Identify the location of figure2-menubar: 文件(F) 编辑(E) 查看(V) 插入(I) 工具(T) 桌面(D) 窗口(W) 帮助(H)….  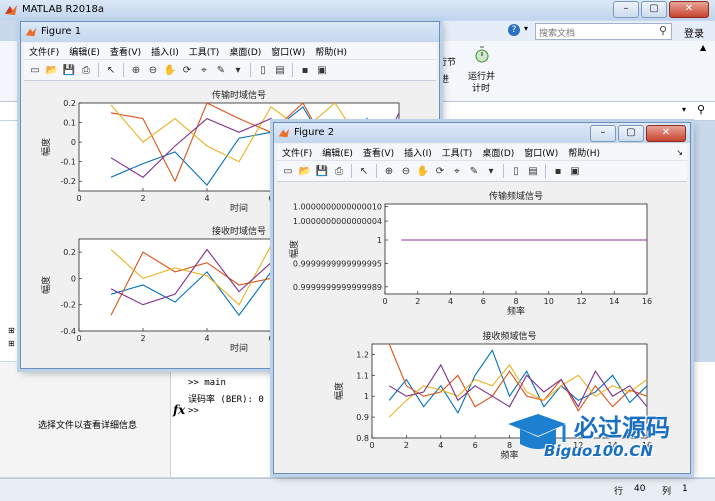
(482, 152).